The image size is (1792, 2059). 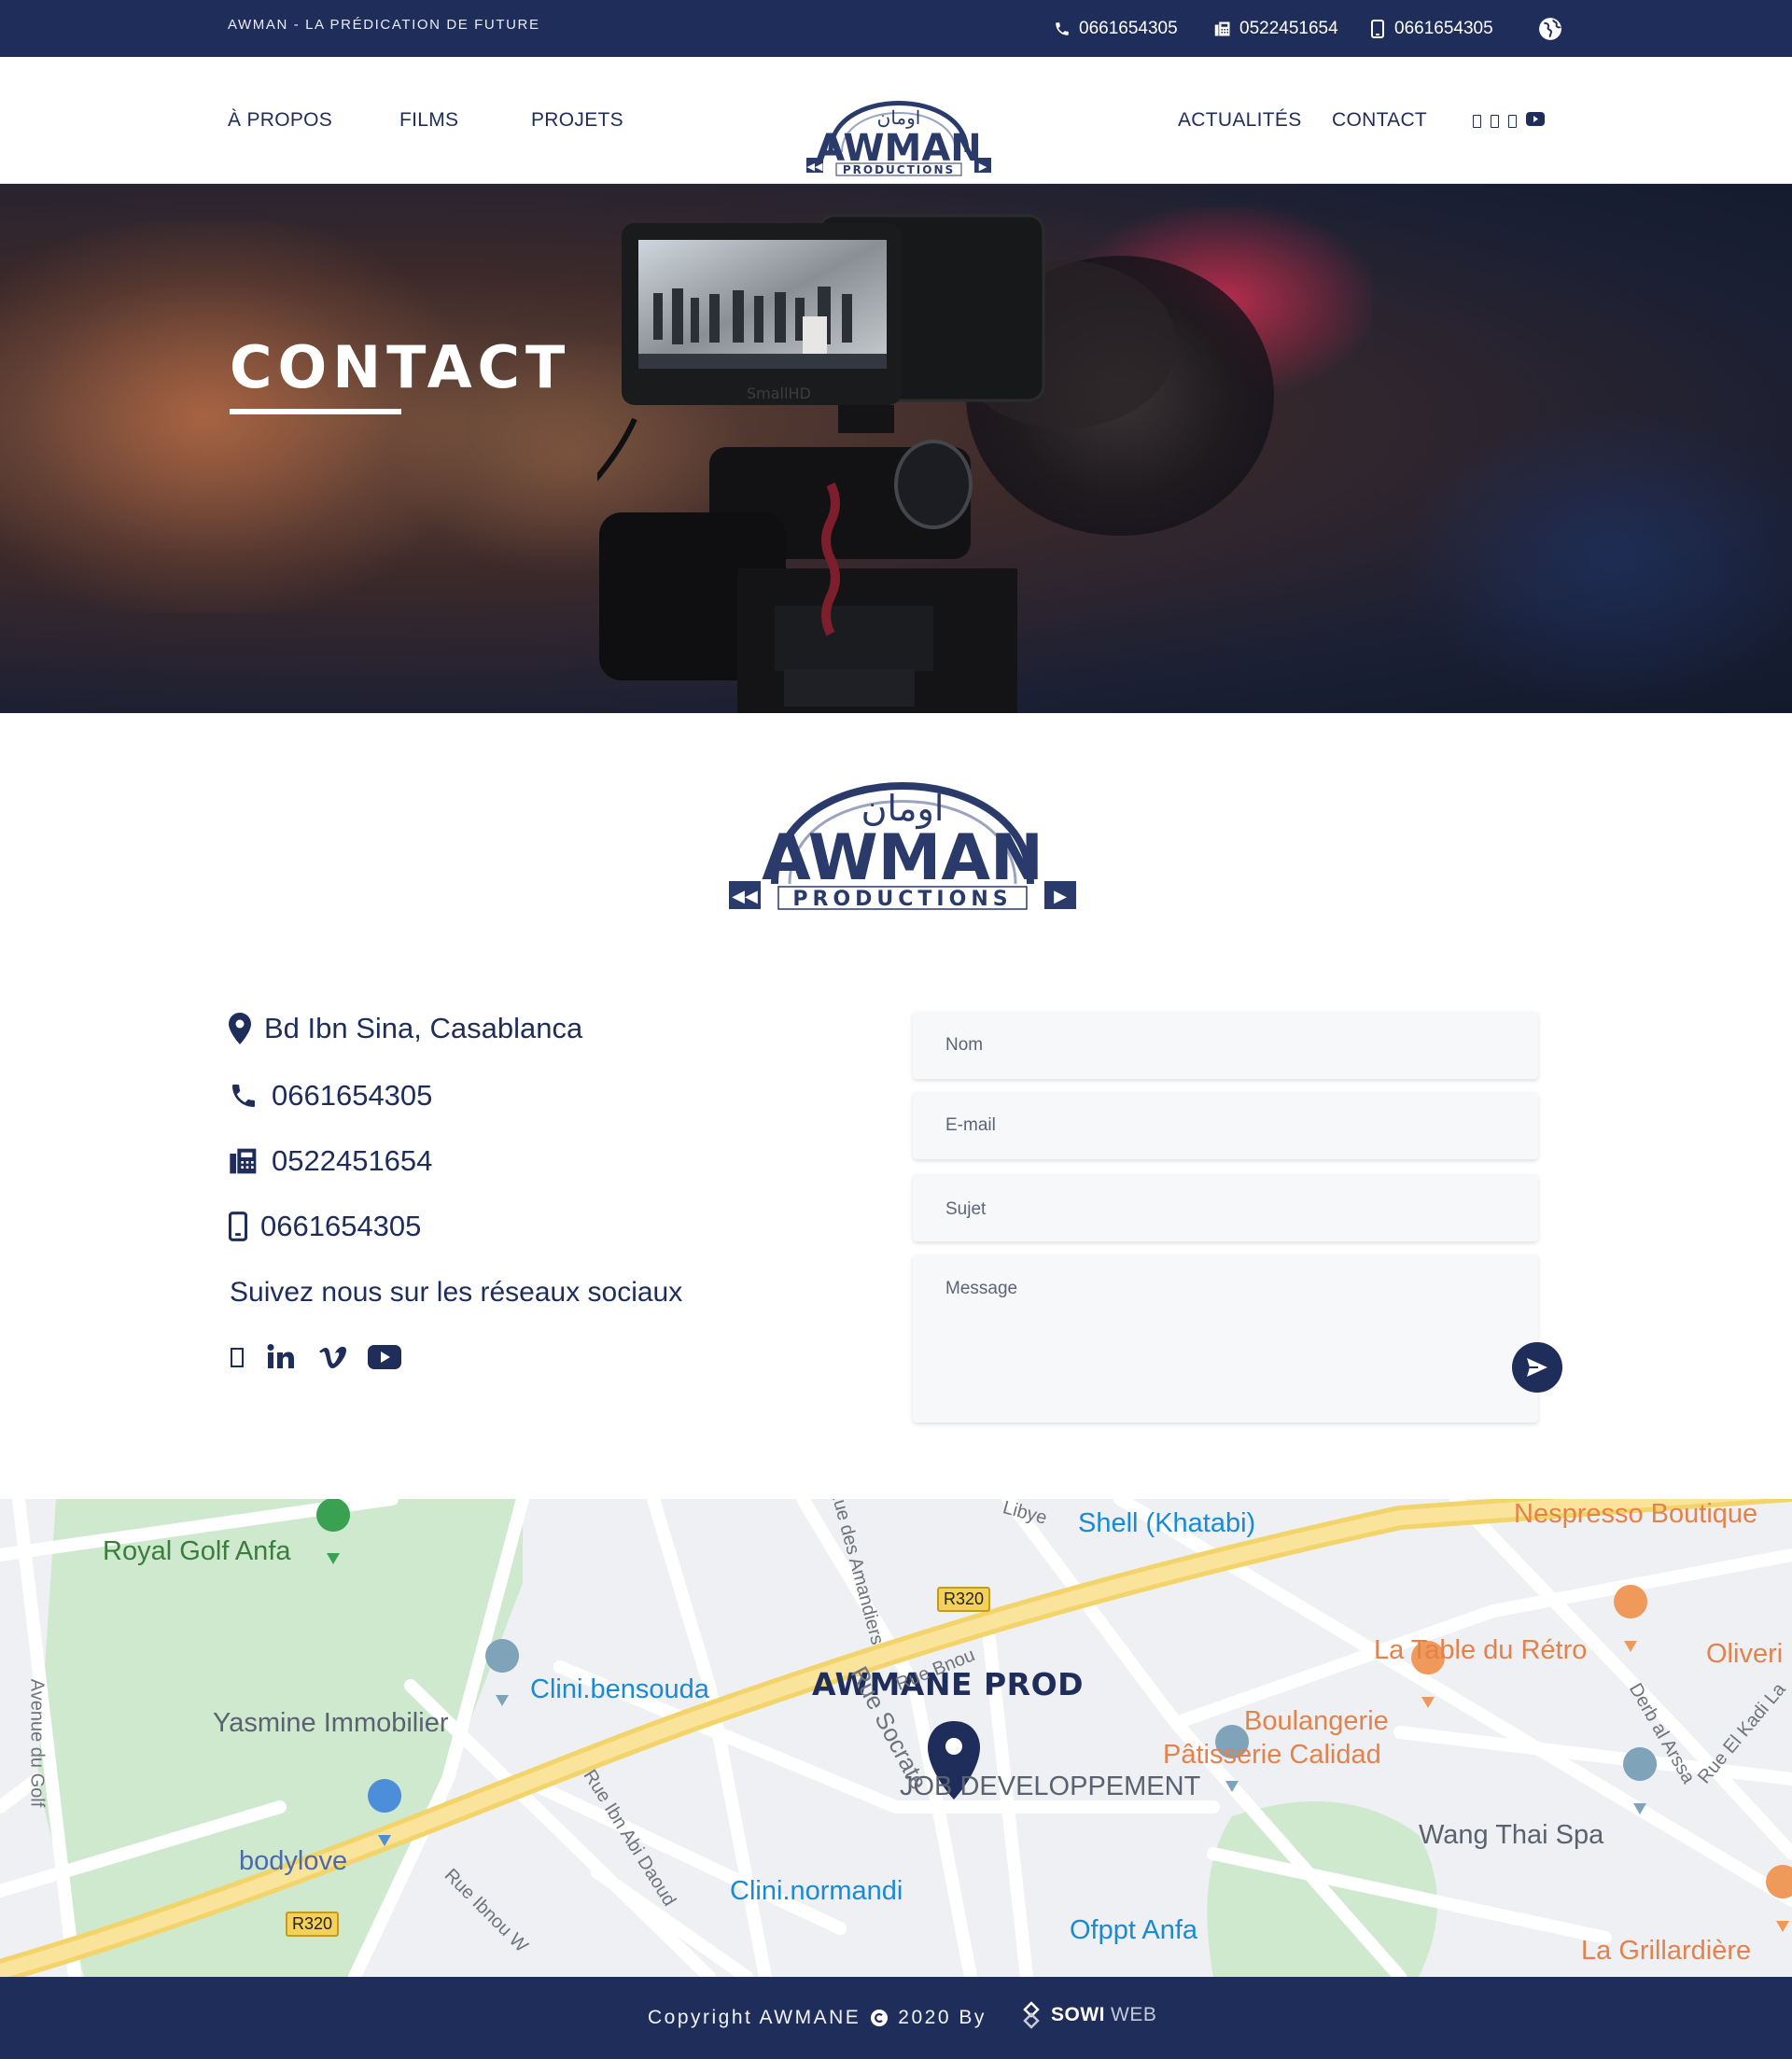 What do you see at coordinates (899, 117) in the screenshot?
I see `svg-text: اومان` at bounding box center [899, 117].